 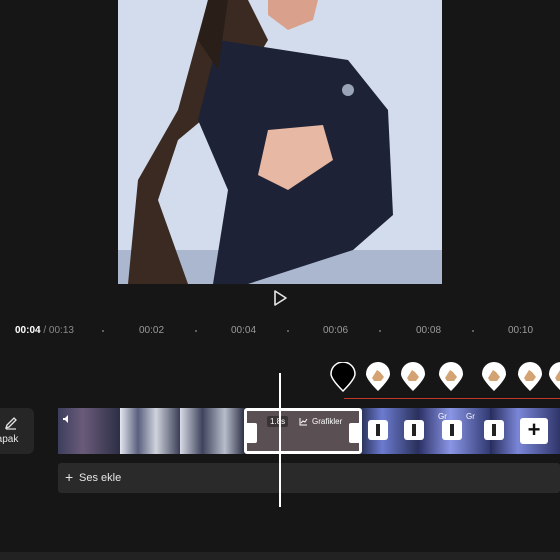 I want to click on pencil-icon, so click(x=10, y=423).